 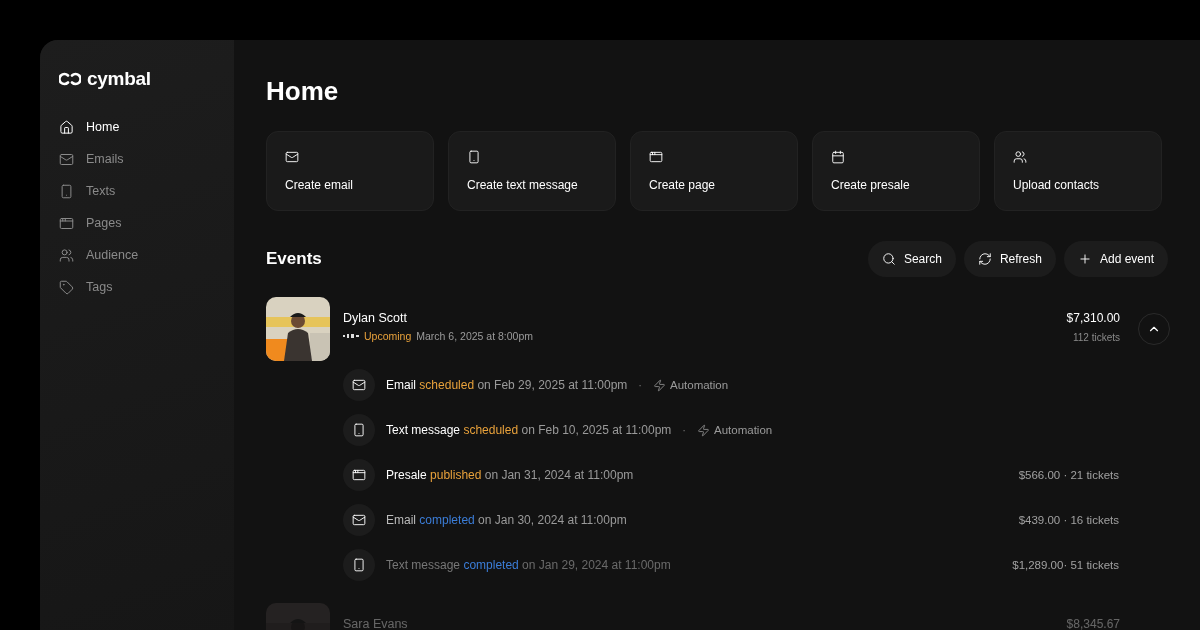 What do you see at coordinates (70, 79) in the screenshot?
I see `logo-icon` at bounding box center [70, 79].